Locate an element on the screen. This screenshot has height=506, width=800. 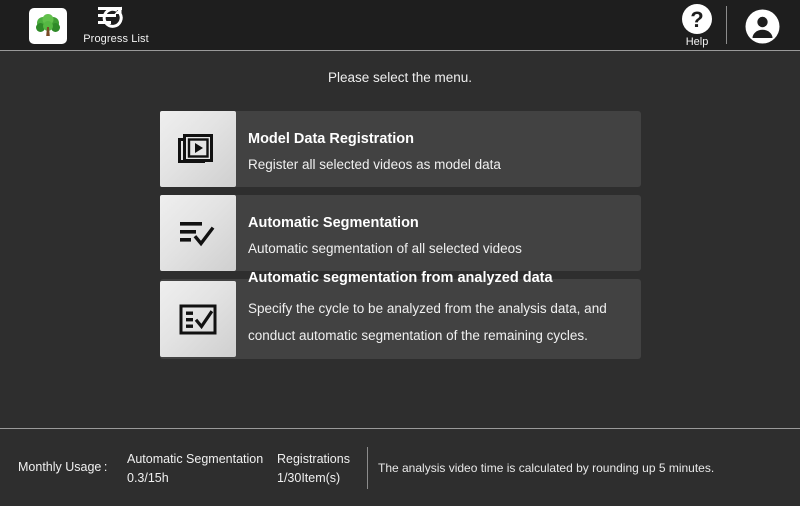
usage-item-automatic-segmentation: Automatic Segmentation 0.3/15h is located at coordinates (195, 469).